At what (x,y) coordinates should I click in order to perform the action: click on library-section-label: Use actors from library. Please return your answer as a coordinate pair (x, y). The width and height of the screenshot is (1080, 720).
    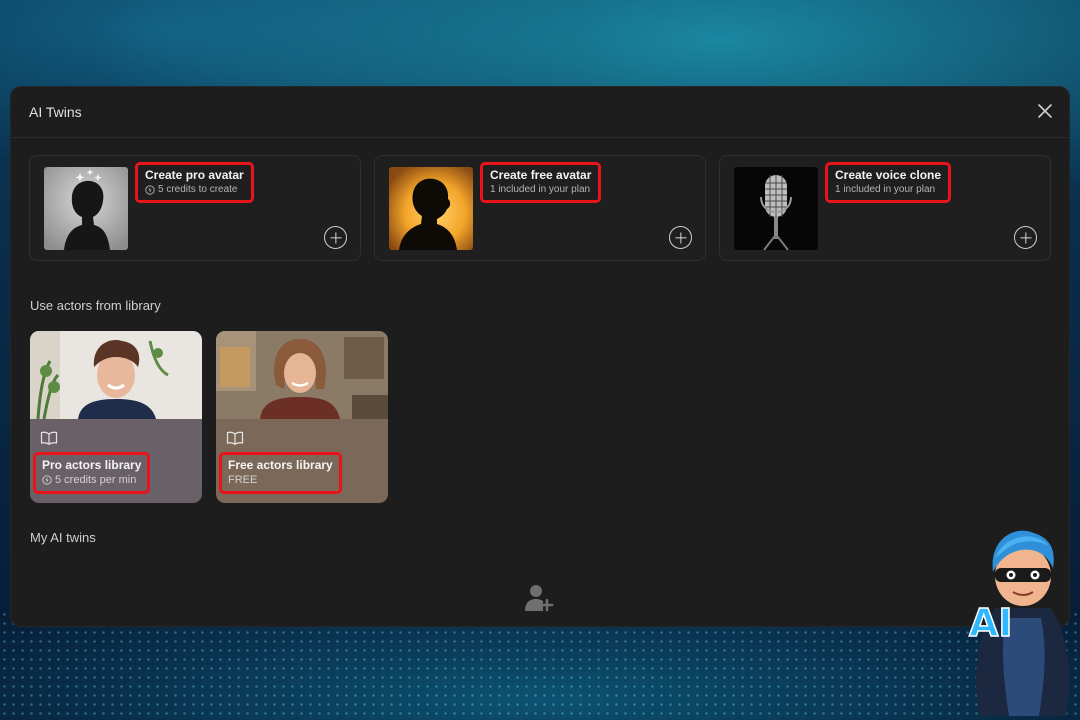
    Looking at the image, I should click on (95, 305).